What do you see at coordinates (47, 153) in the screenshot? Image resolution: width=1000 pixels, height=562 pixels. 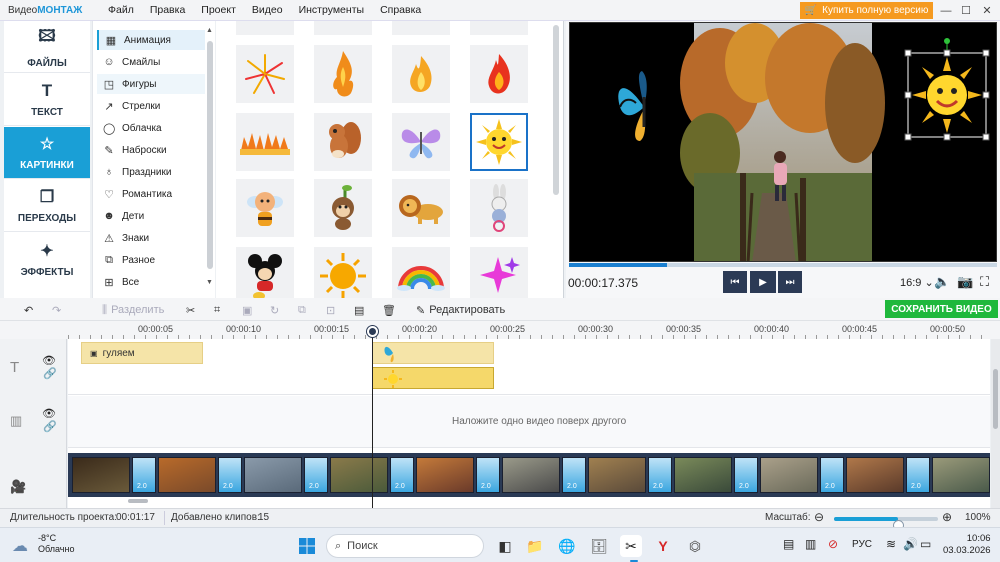 I see `tab-pictures: ☆ КАРТИНКИ` at bounding box center [47, 153].